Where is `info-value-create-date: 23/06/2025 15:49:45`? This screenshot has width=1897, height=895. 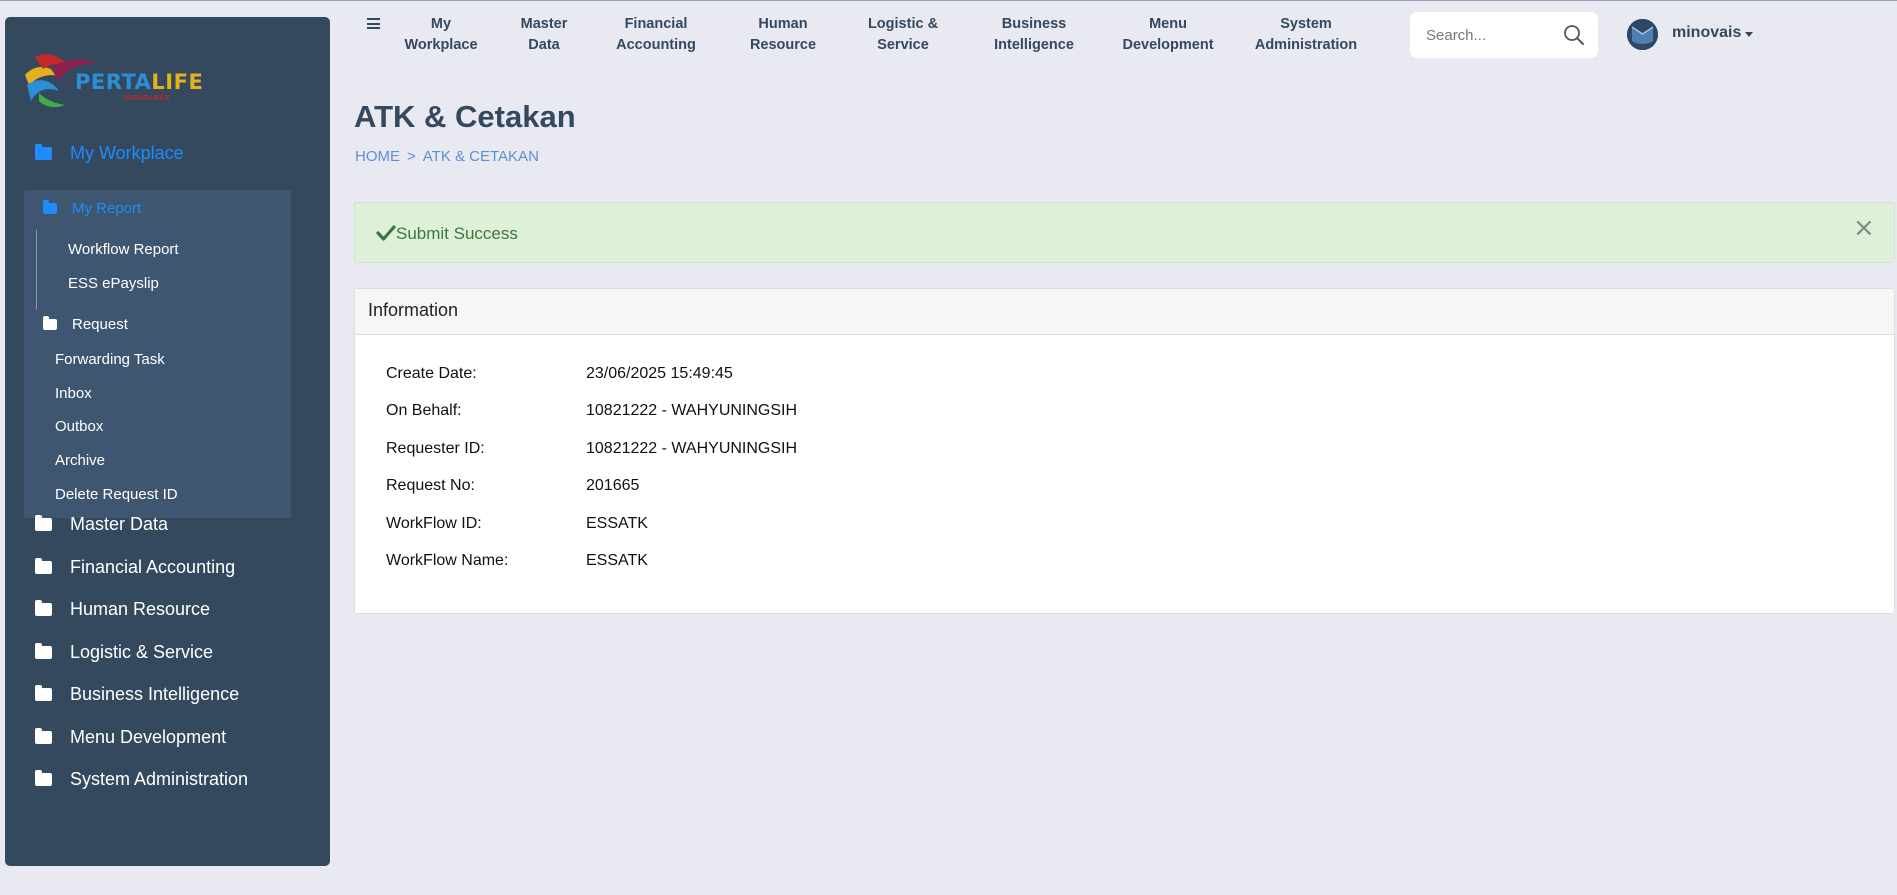 info-value-create-date: 23/06/2025 15:49:45 is located at coordinates (659, 373).